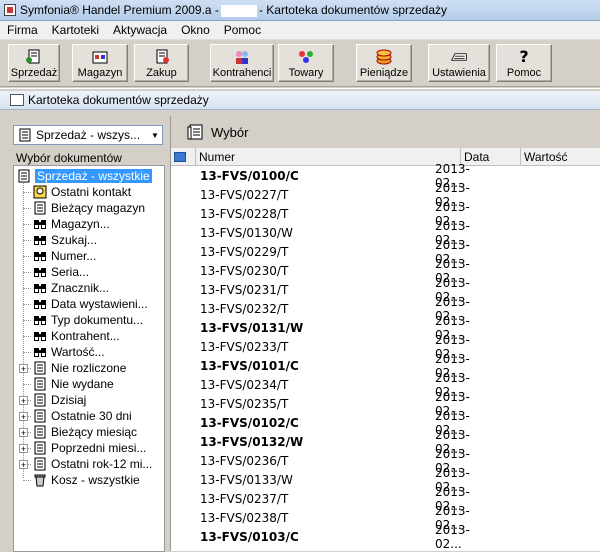  What do you see at coordinates (118, 100) in the screenshot?
I see `child-window-title-text: Kartoteka dokumentów sprzedaży` at bounding box center [118, 100].